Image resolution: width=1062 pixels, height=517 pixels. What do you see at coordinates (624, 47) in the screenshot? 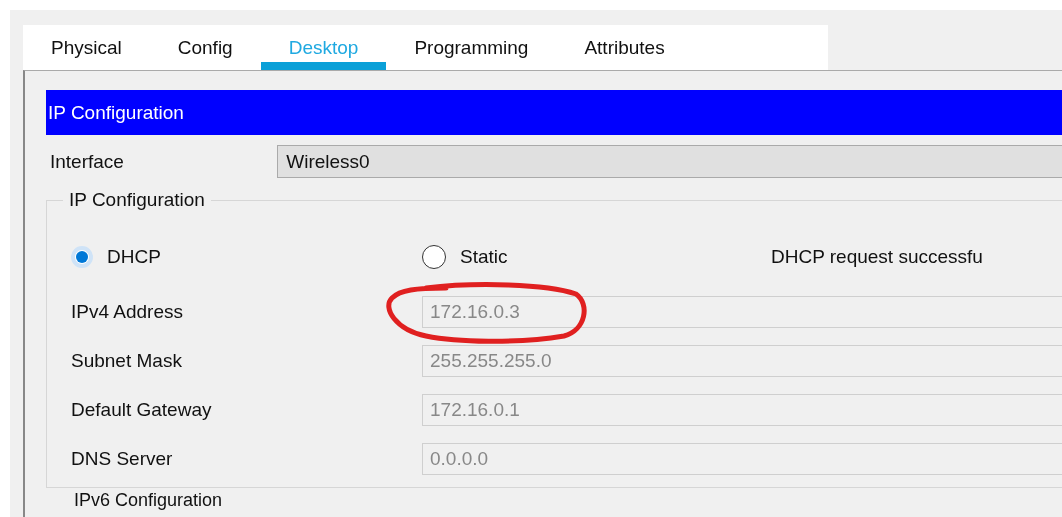
I see `tab: Attributes` at bounding box center [624, 47].